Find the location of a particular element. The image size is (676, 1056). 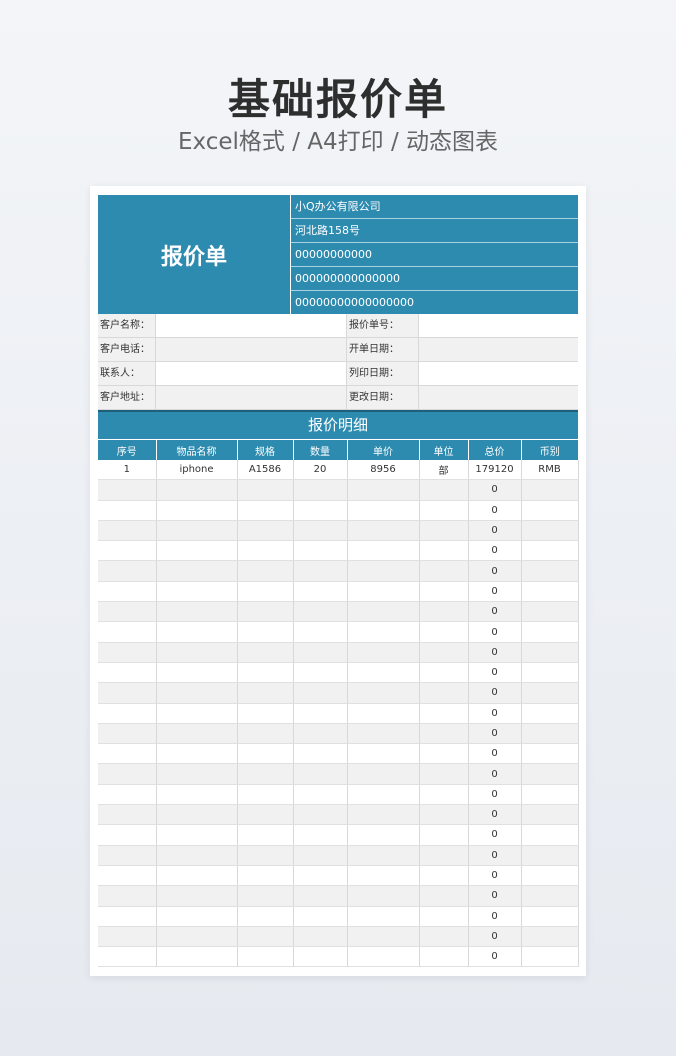

company-email: 00000000000000000 is located at coordinates (434, 303).